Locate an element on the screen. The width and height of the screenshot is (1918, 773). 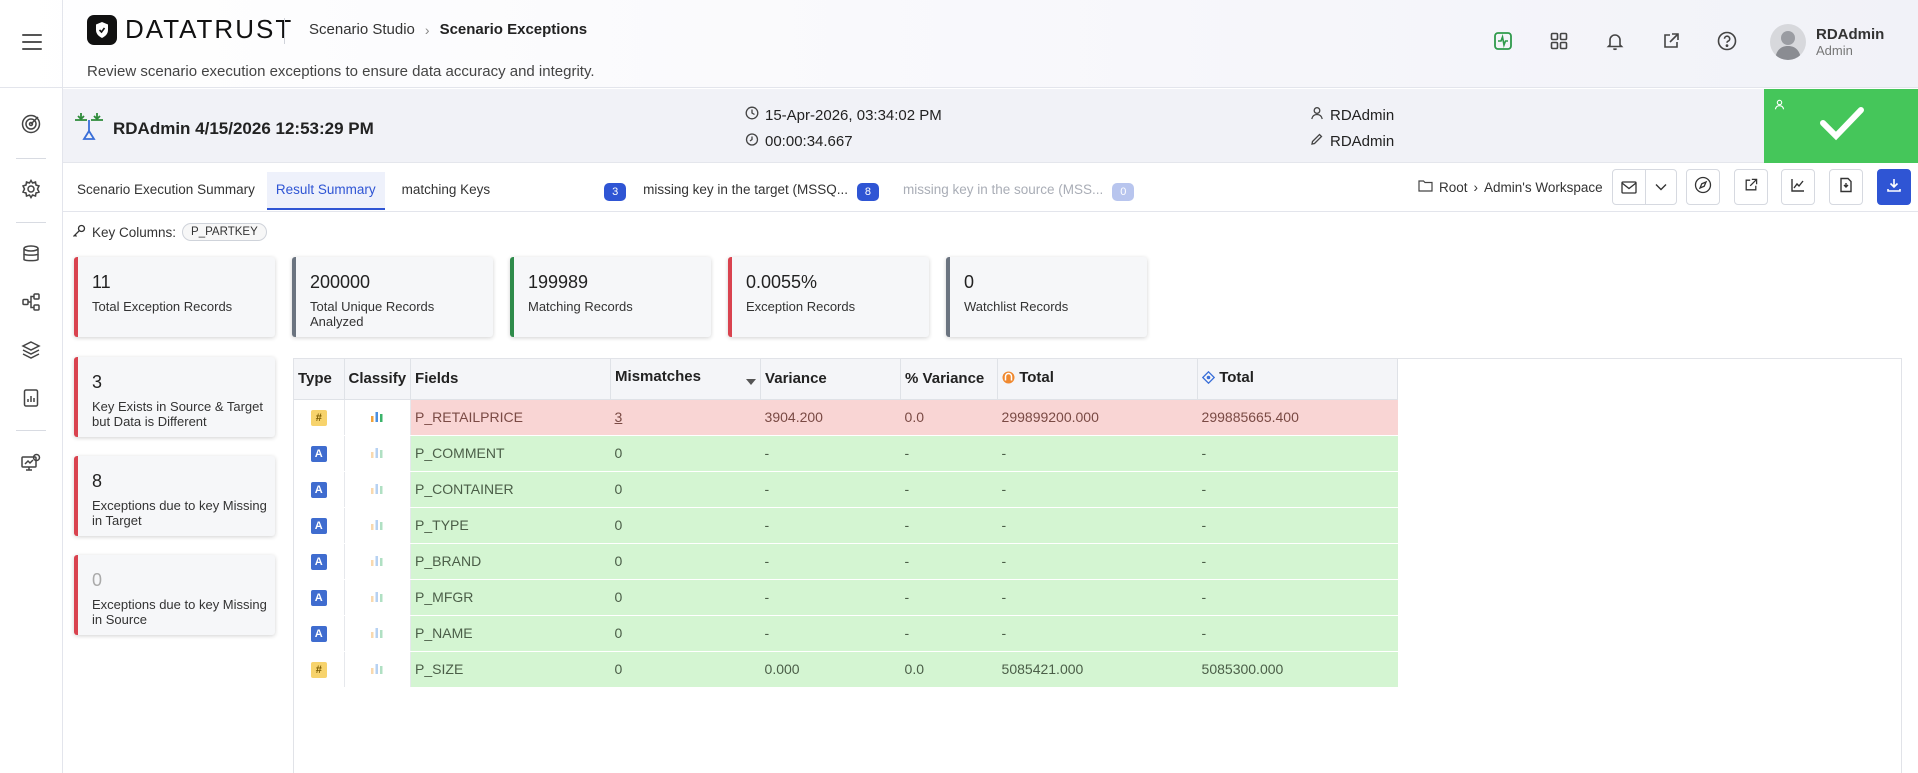
table-row: A P_BRAND 0- - - - is located at coordinates (846, 561).